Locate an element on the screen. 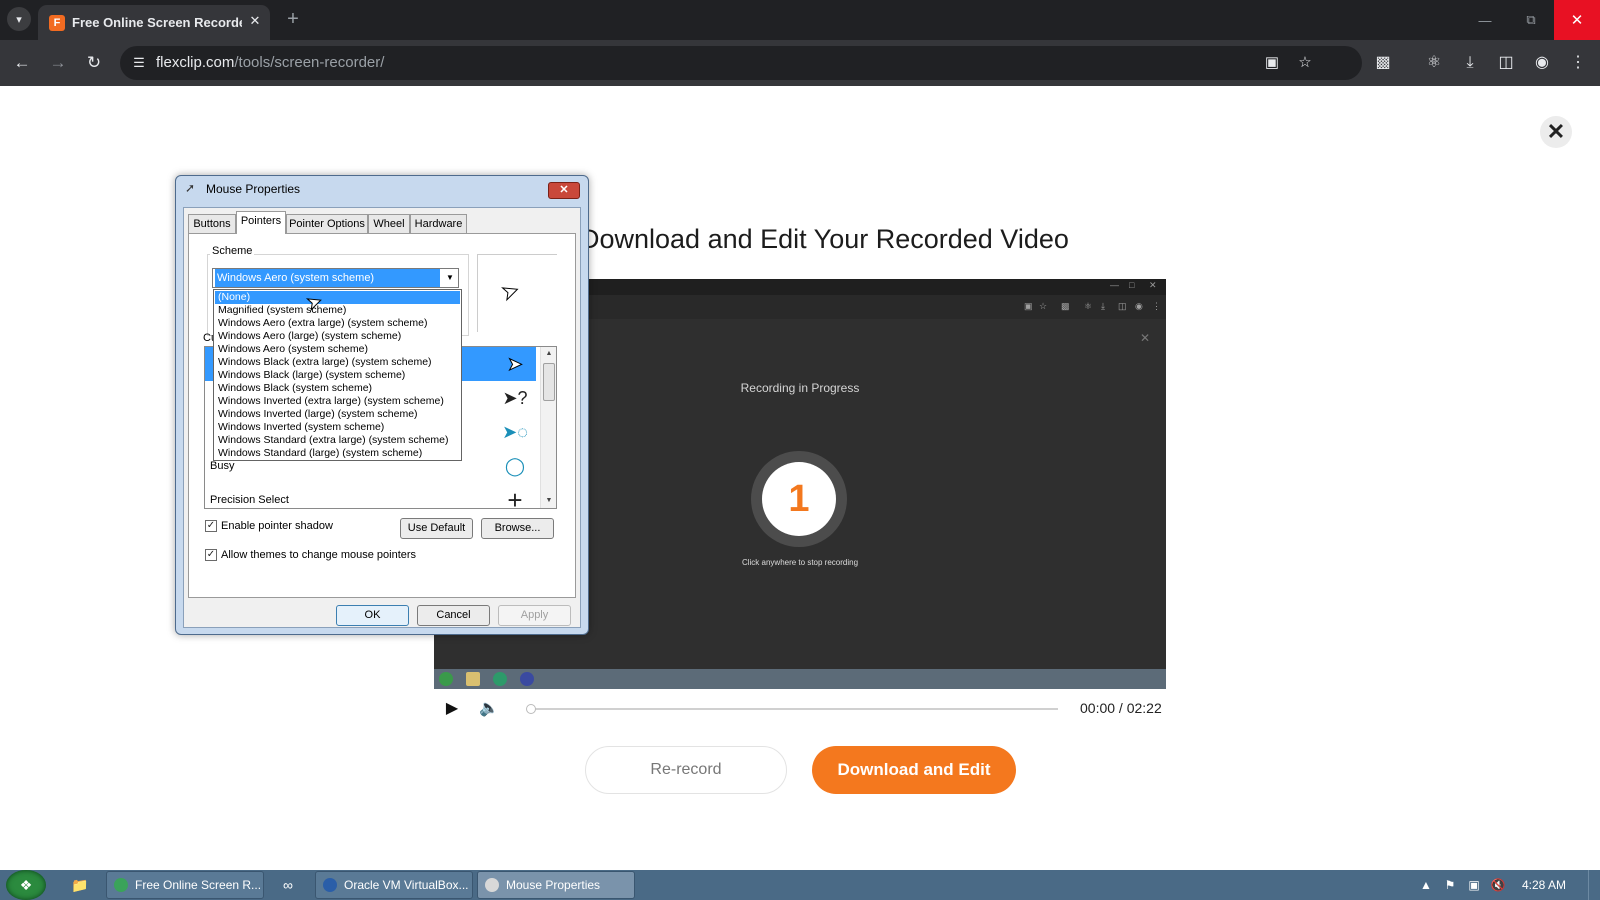 The height and width of the screenshot is (900, 1600). side-panel-icon: ◫ is located at coordinates (1506, 63).